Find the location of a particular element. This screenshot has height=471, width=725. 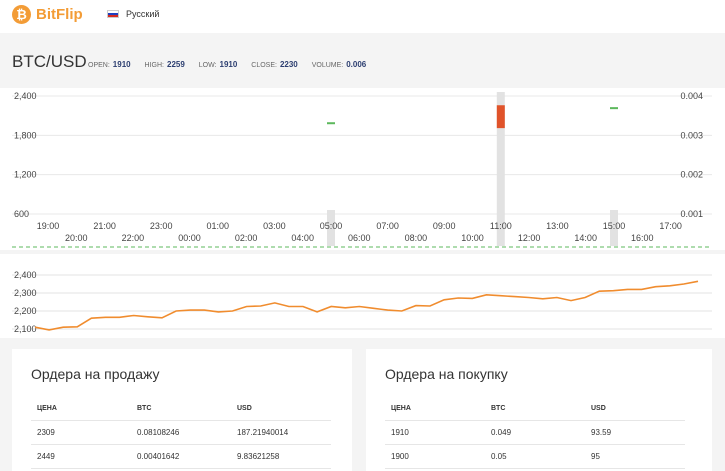

time-tick-label: 11:00 is located at coordinates (501, 226).